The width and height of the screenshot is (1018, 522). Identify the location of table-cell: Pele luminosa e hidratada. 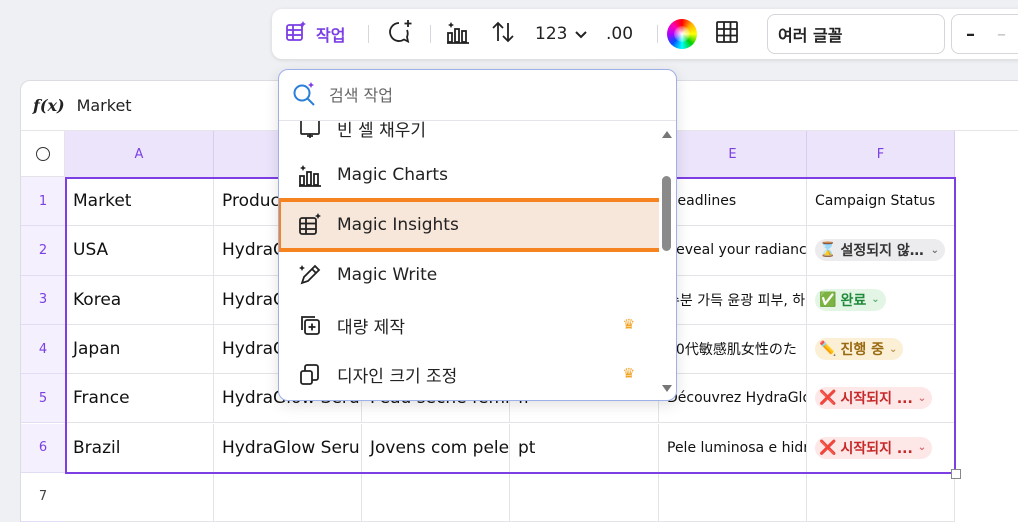
(733, 448).